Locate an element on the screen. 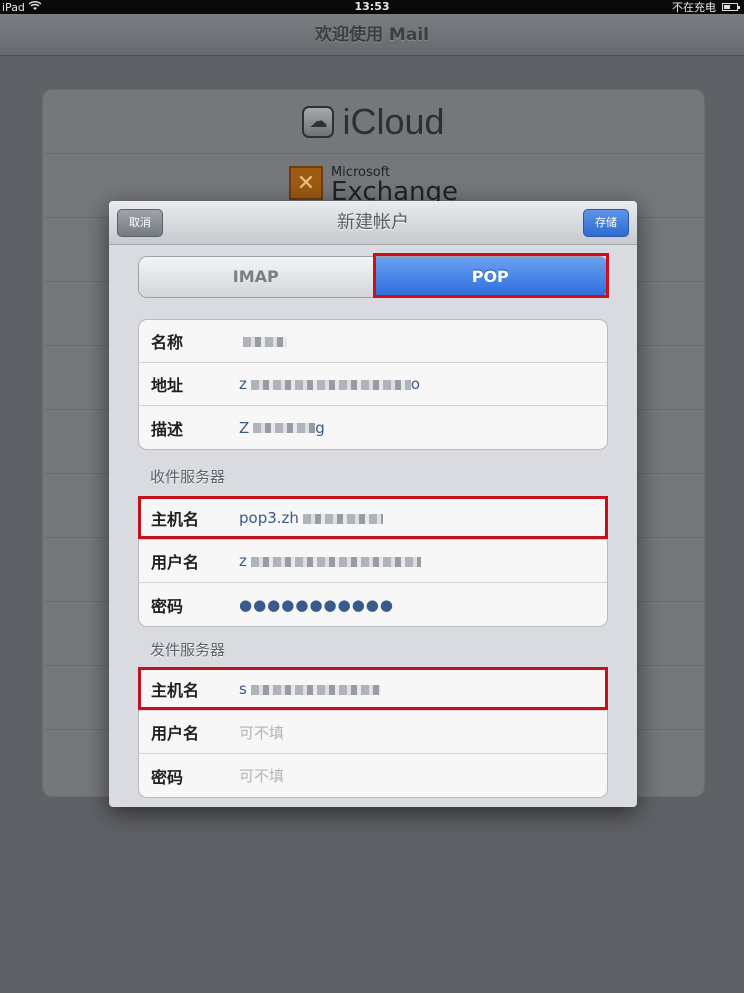 This screenshot has height=993, width=744. modal-title: 新建帐户 is located at coordinates (373, 222).